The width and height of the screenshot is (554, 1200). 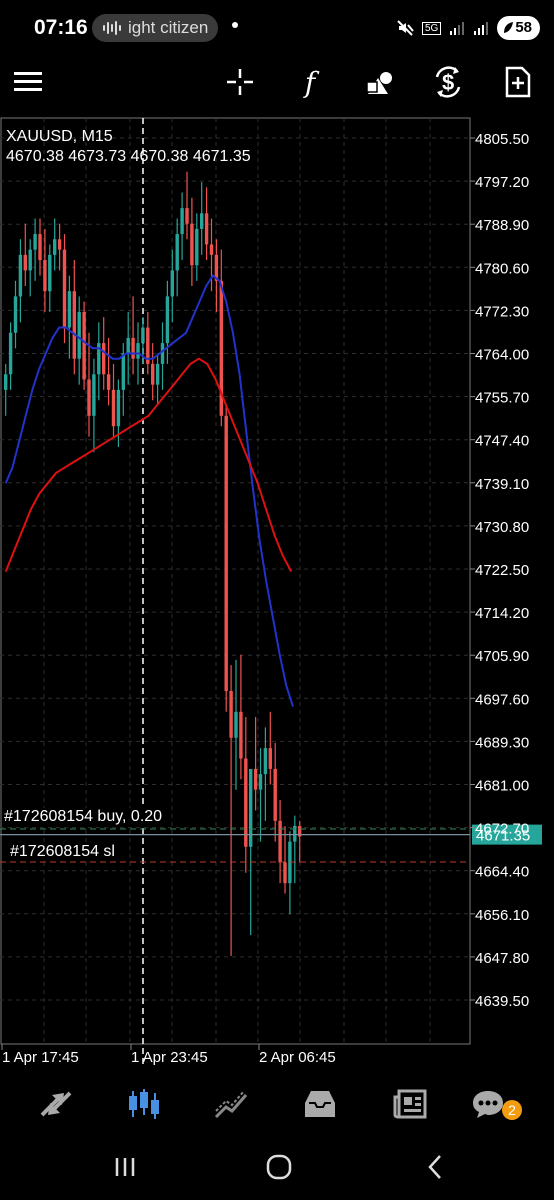 I want to click on trade-icon, so click(x=231, y=1104).